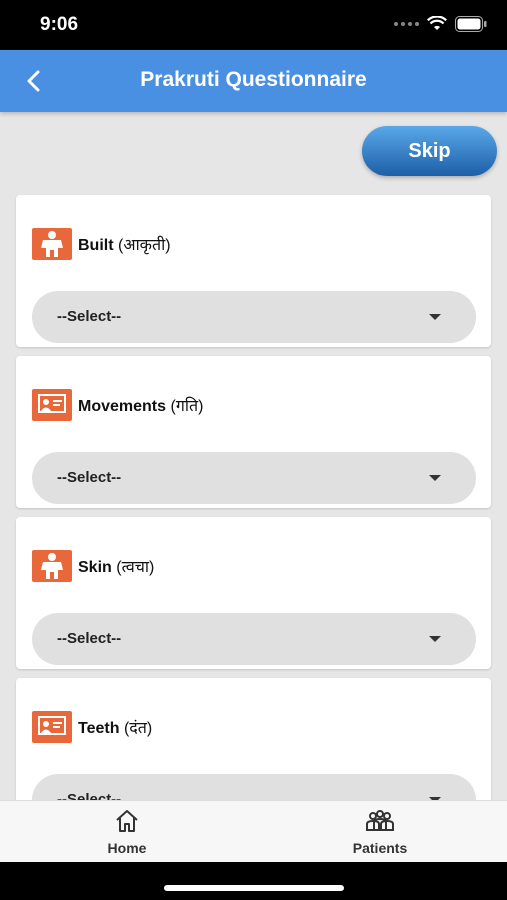 The image size is (507, 900). What do you see at coordinates (127, 848) in the screenshot?
I see `nav-home-label: Home` at bounding box center [127, 848].